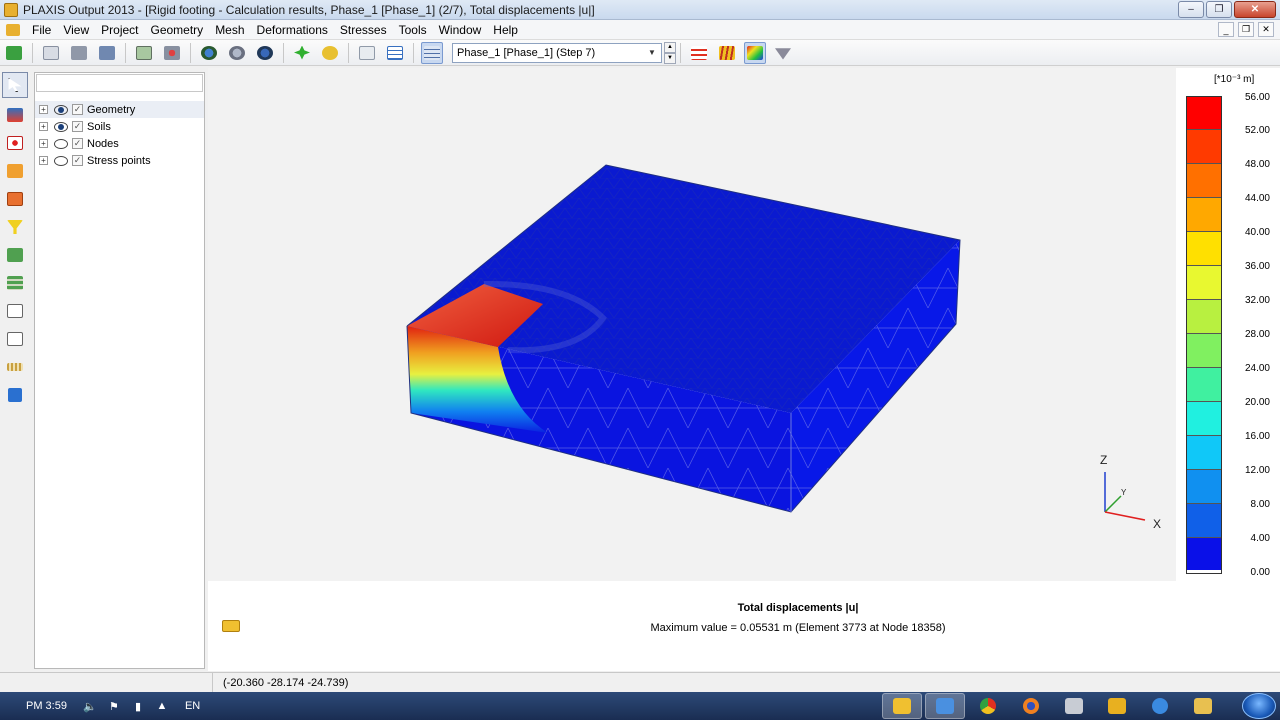  I want to click on tree-item-geometry: + ✓ Geometry, so click(119, 109).